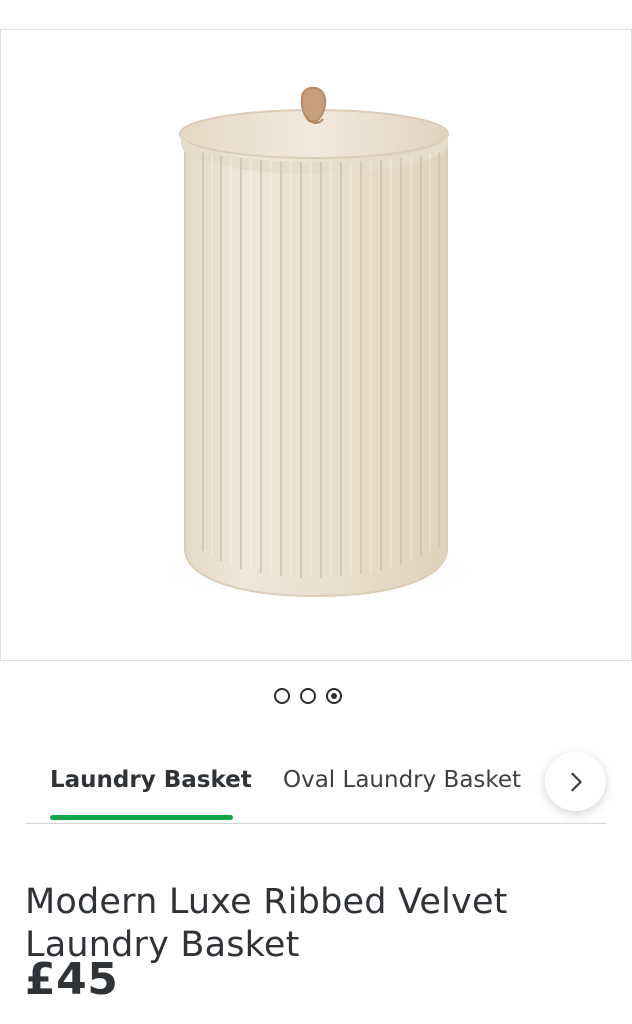  What do you see at coordinates (151, 785) in the screenshot?
I see `tab-laundry-basket: Laundry Basket` at bounding box center [151, 785].